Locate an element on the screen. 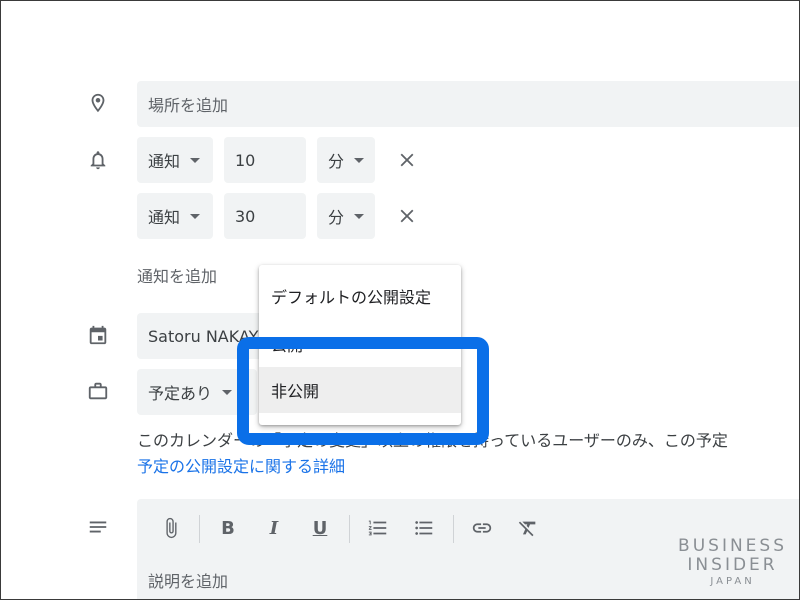 This screenshot has height=600, width=800. availability-select: 予定あり is located at coordinates (197, 392).